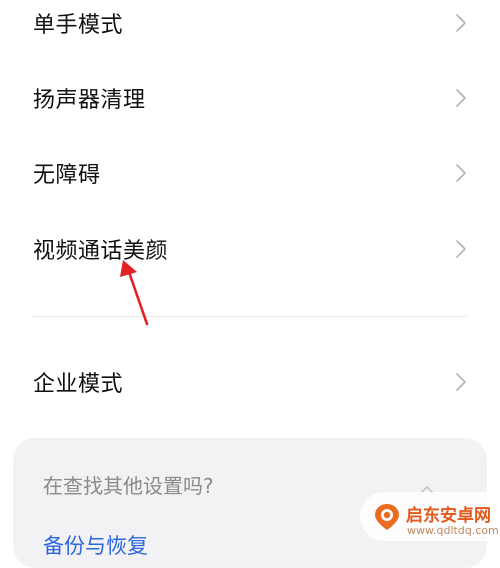 The image size is (500, 568). What do you see at coordinates (387, 517) in the screenshot?
I see `pin-logo-icon` at bounding box center [387, 517].